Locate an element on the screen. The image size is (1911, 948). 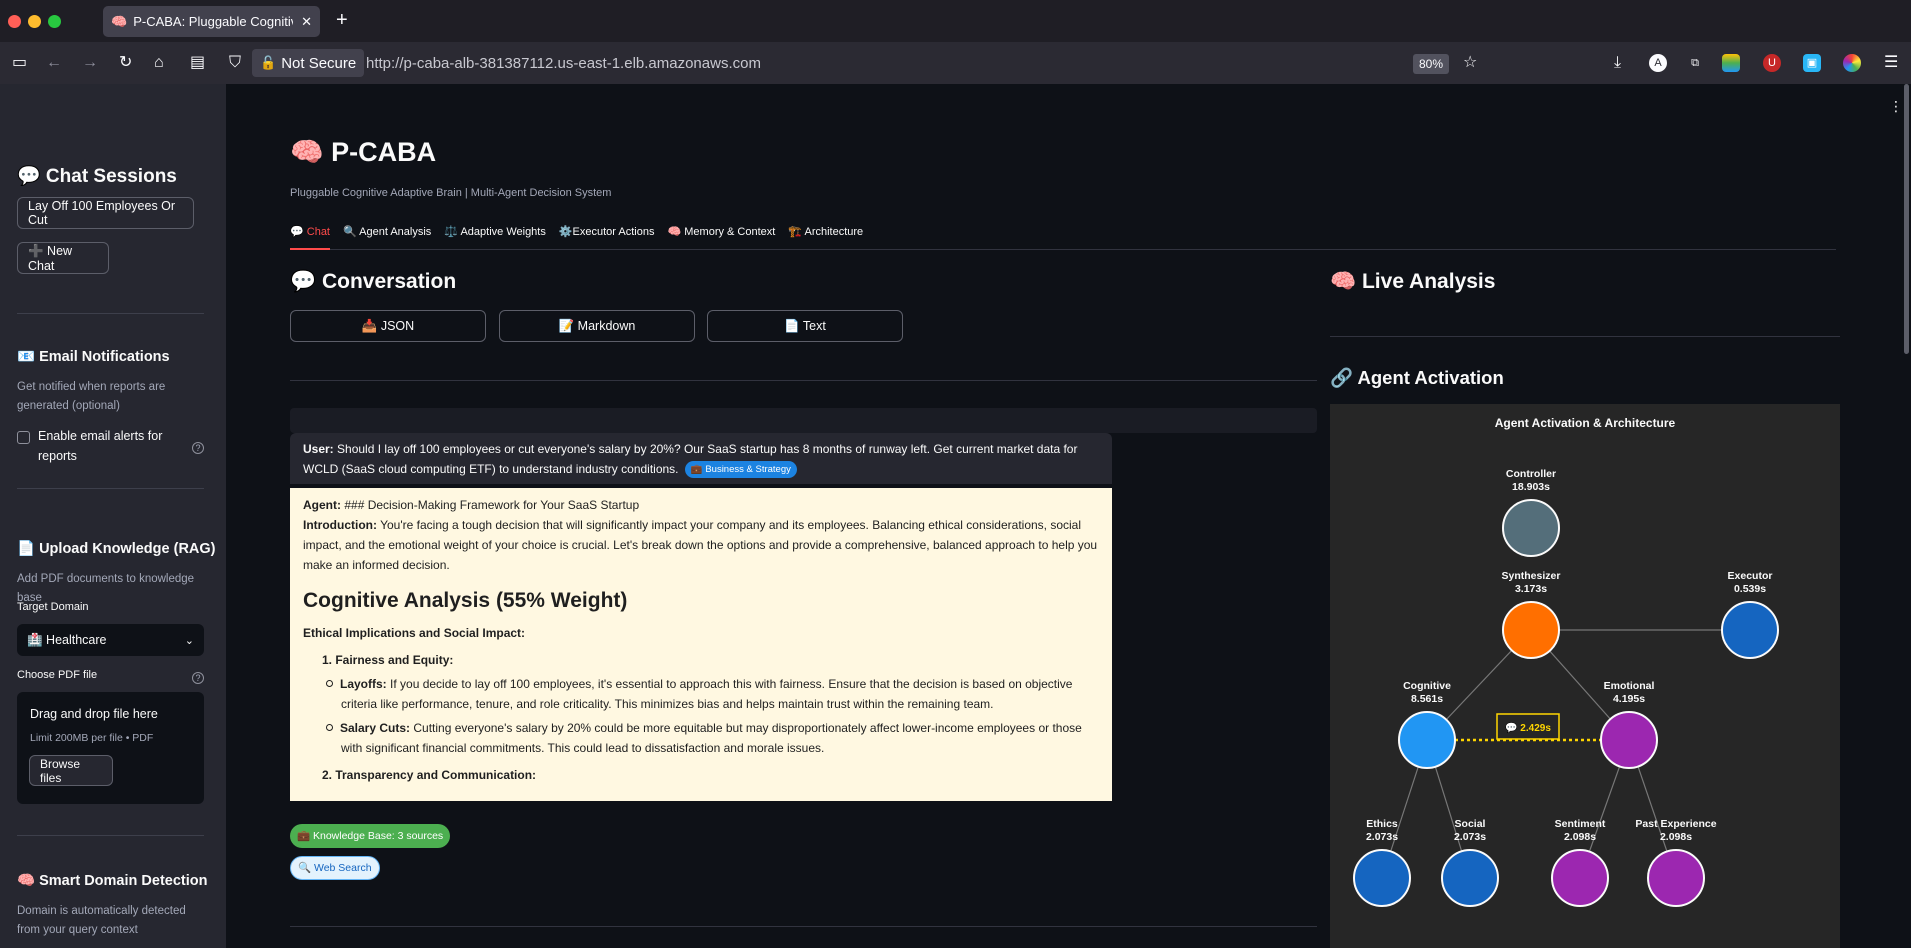
node-name: Controller is located at coordinates (1531, 474).